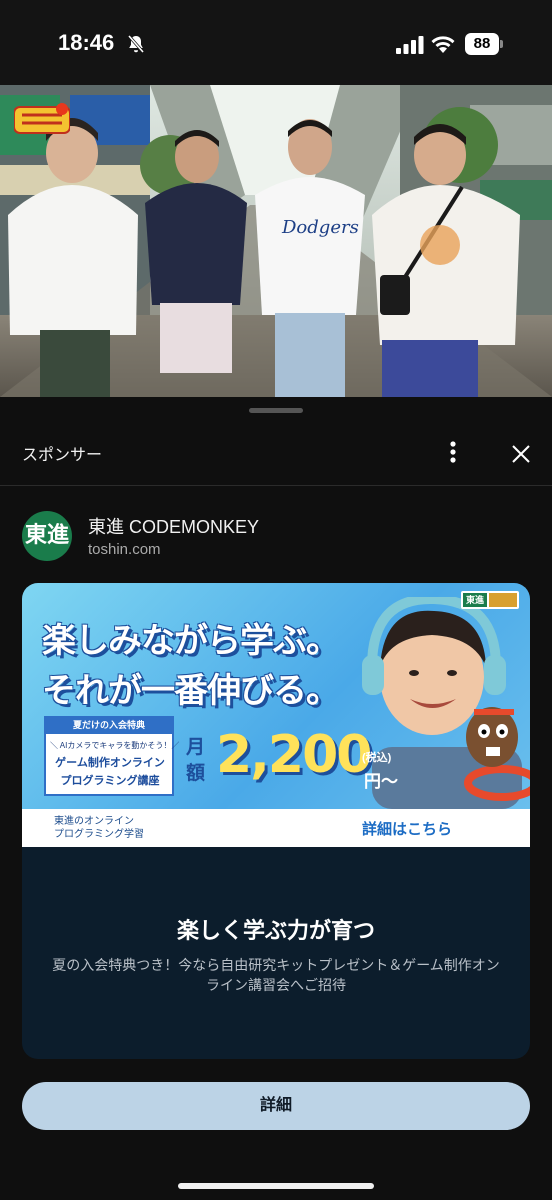 The width and height of the screenshot is (552, 1200). What do you see at coordinates (521, 454) in the screenshot?
I see `close-icon` at bounding box center [521, 454].